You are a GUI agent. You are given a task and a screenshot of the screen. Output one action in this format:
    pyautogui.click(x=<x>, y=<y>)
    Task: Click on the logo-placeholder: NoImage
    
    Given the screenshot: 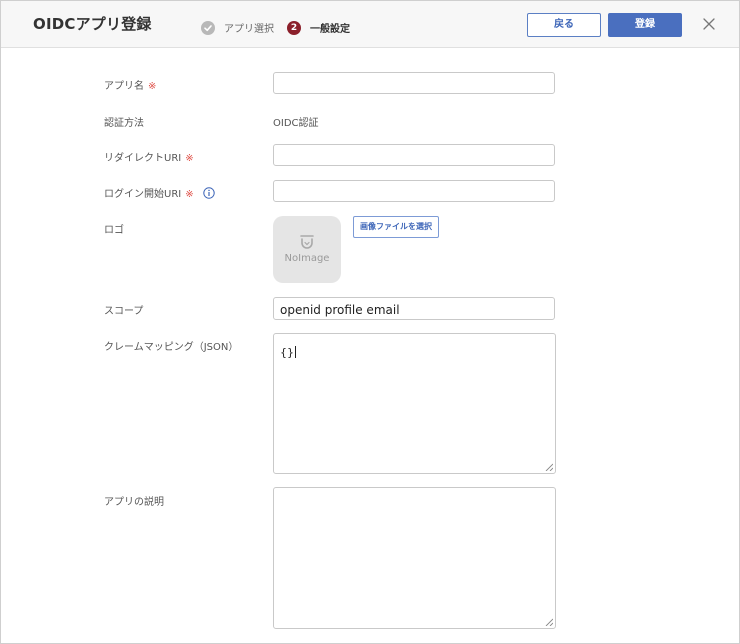 What is the action you would take?
    pyautogui.click(x=307, y=249)
    